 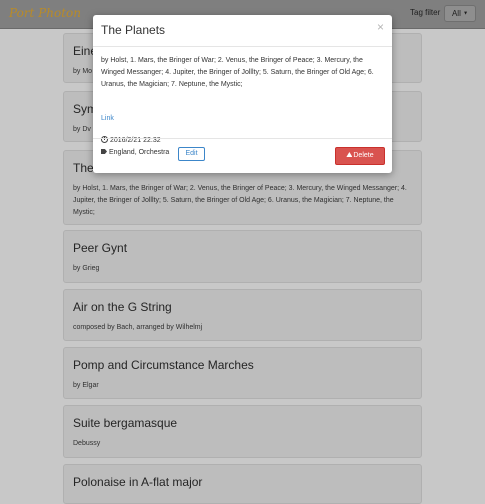 What do you see at coordinates (363, 155) in the screenshot?
I see `delete-label: Delete` at bounding box center [363, 155].